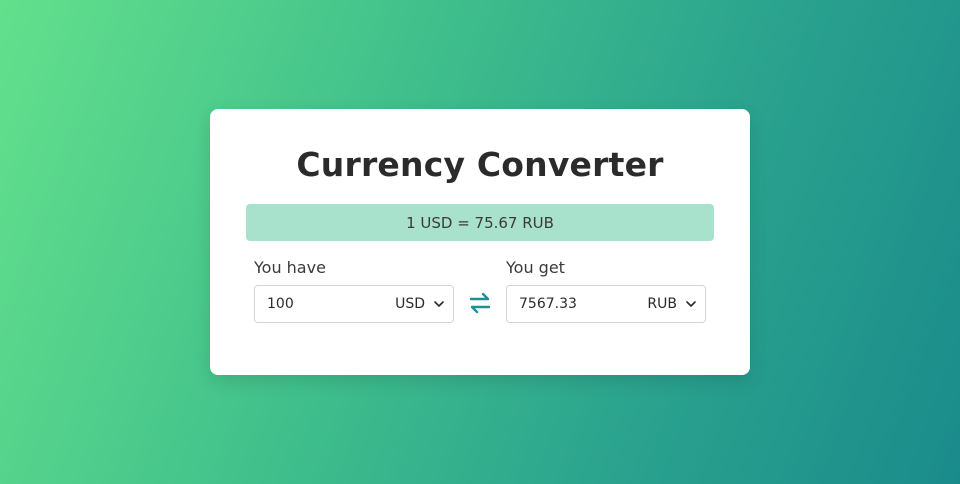 This screenshot has width=960, height=484. I want to click on to-amount-field: 7567.33 RUB, so click(606, 304).